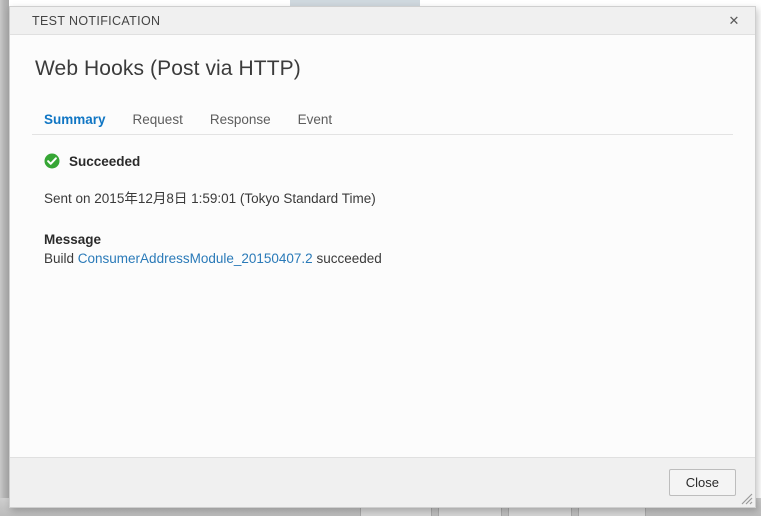 Image resolution: width=761 pixels, height=516 pixels. I want to click on tab-response: Response, so click(240, 120).